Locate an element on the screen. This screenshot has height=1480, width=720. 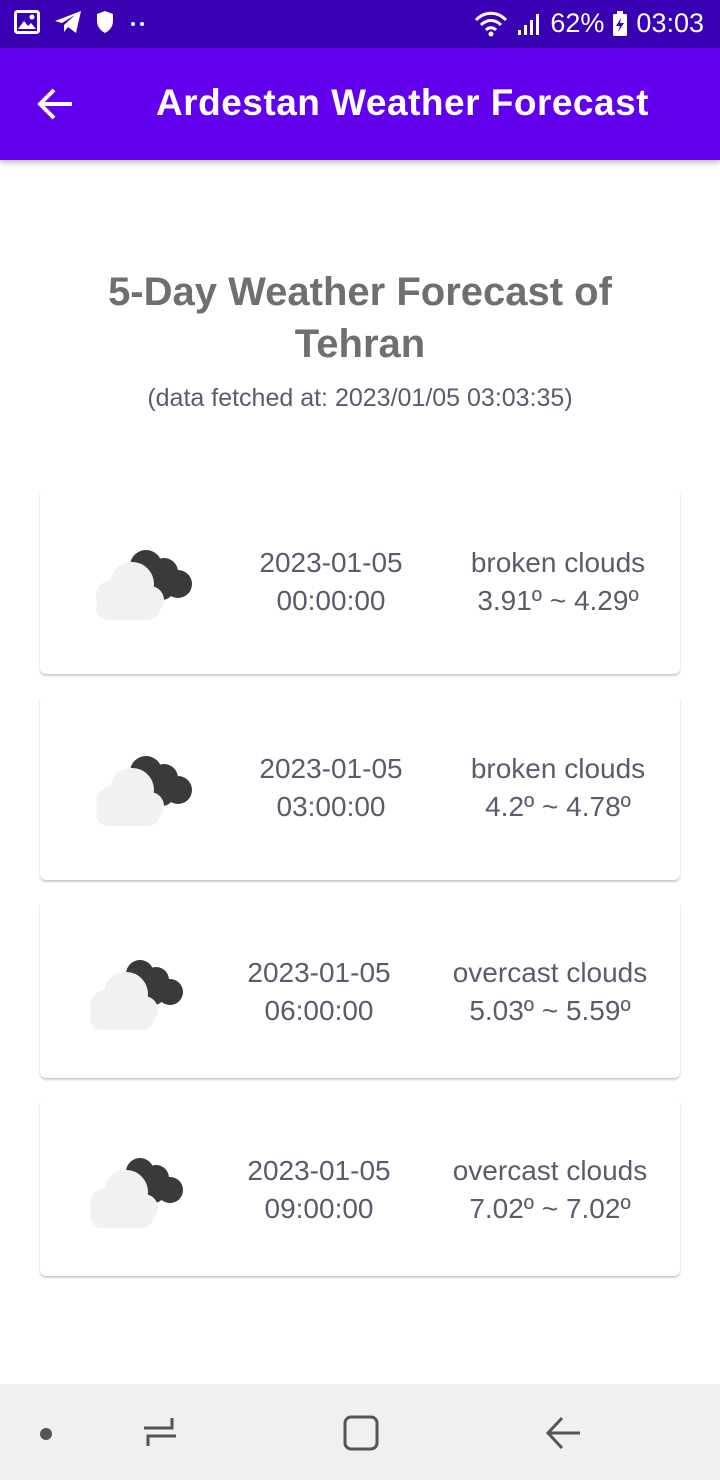
app-bar: Ardestan Weather Forecast is located at coordinates (360, 104).